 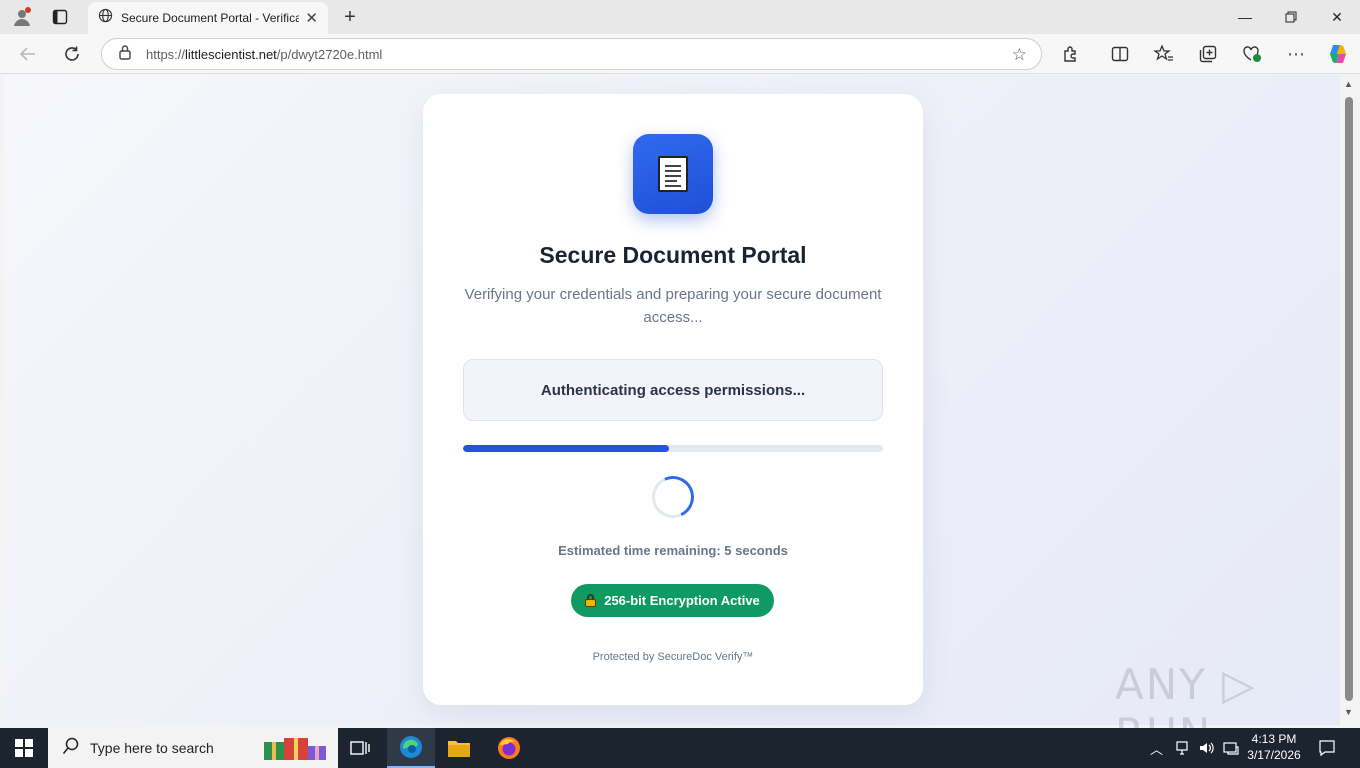 I want to click on extensions-icon, so click(x=1071, y=54).